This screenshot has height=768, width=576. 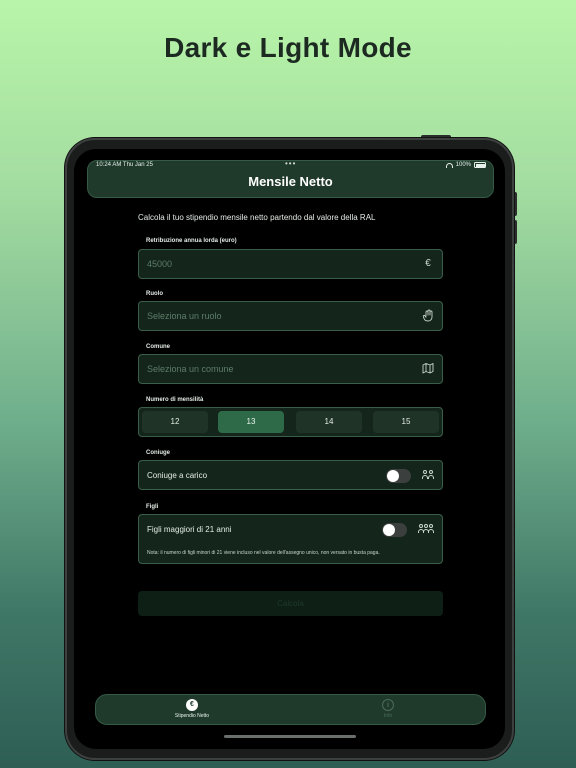 What do you see at coordinates (398, 476) in the screenshot?
I see `coniuge-toggle` at bounding box center [398, 476].